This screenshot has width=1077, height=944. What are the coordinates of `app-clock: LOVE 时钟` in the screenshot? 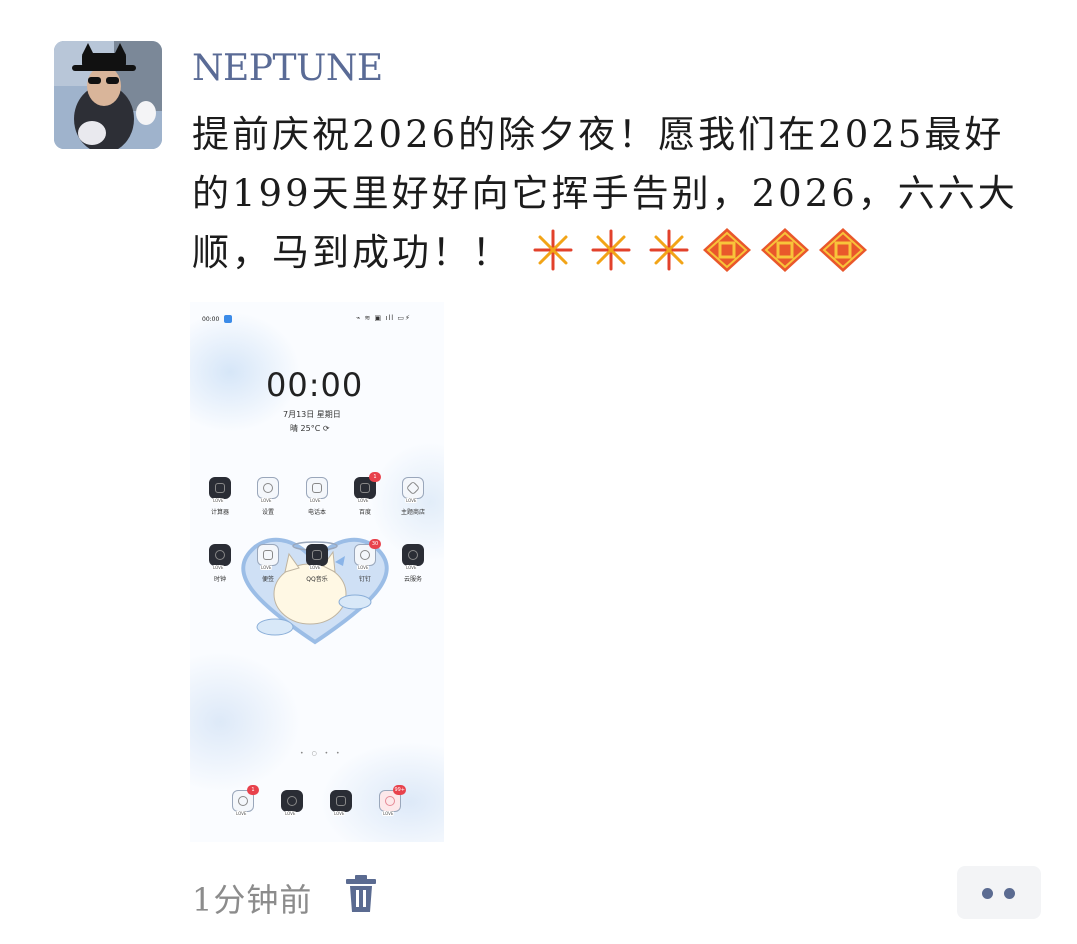 It's located at (220, 563).